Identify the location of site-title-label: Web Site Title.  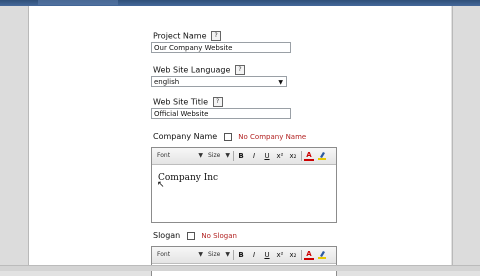
(181, 102).